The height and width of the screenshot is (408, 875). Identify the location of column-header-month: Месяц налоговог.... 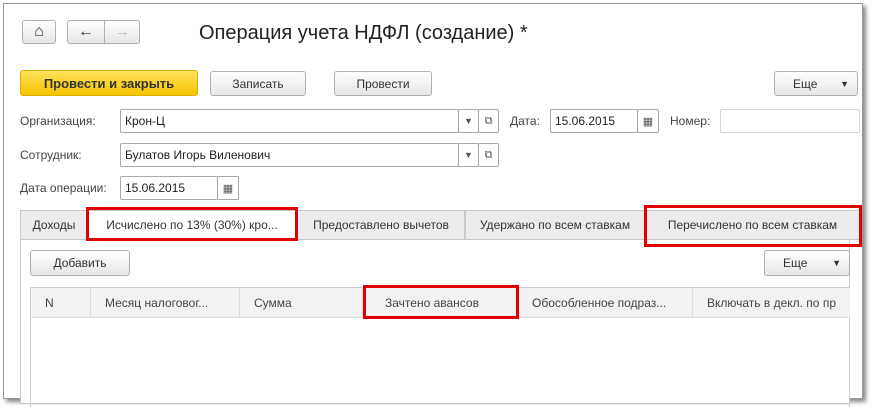
(165, 302).